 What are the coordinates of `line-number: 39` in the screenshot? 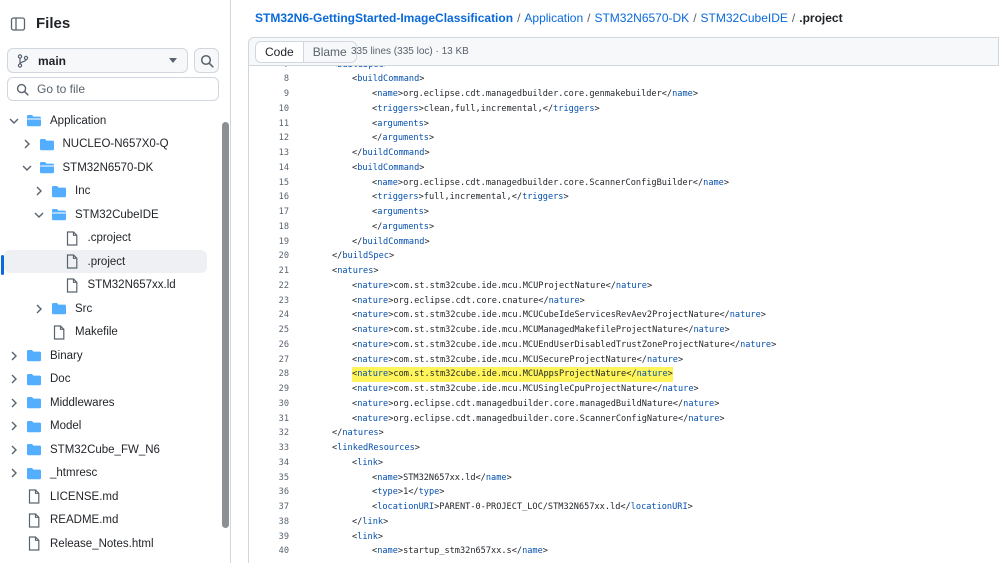 It's located at (269, 537).